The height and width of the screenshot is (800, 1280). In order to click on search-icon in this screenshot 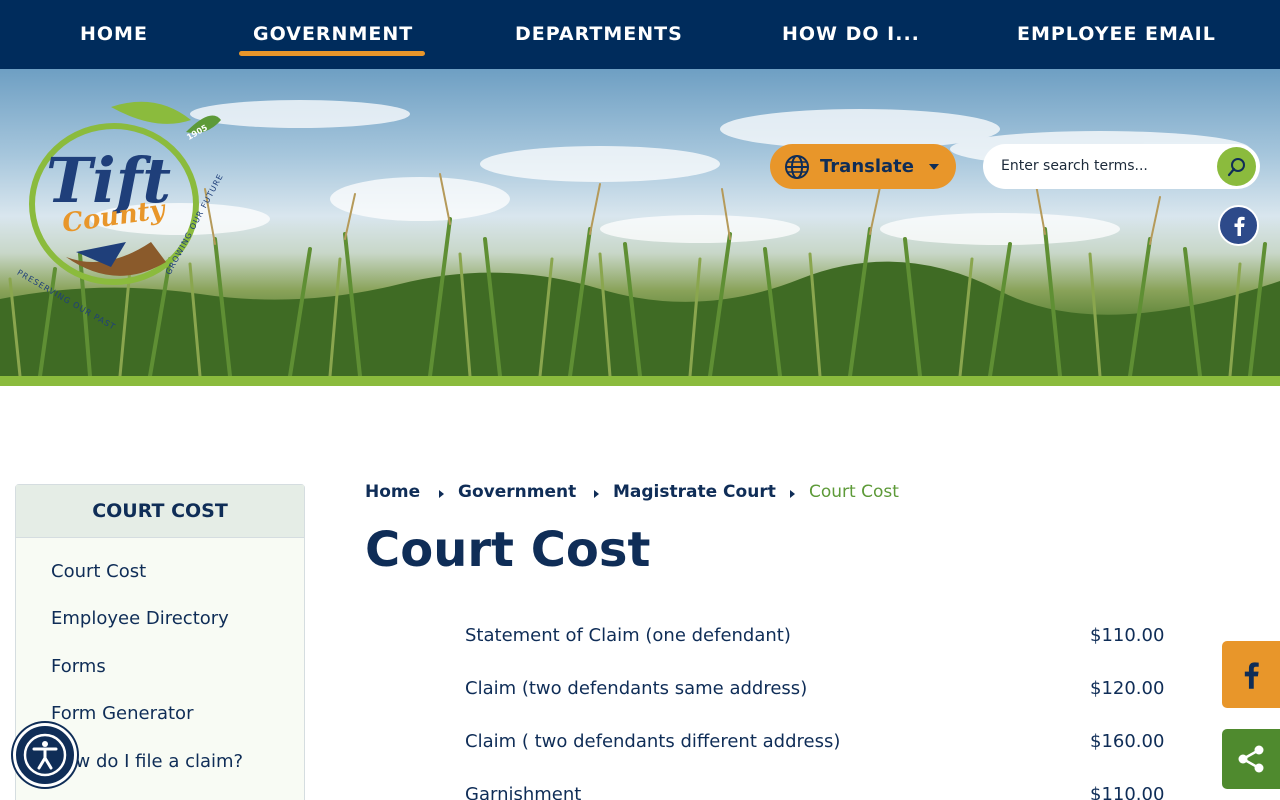, I will do `click(1236, 166)`.